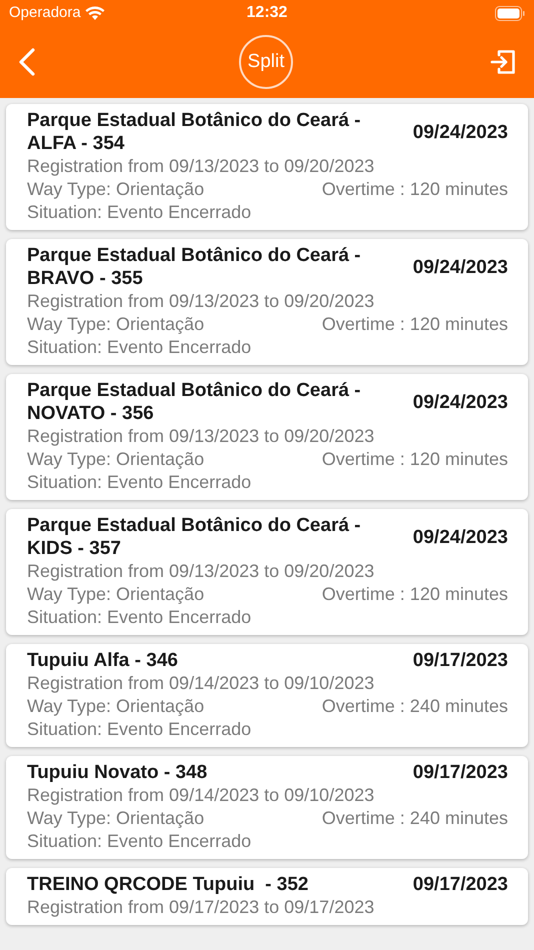 Image resolution: width=534 pixels, height=950 pixels. I want to click on registration-period: Registration from 09/17/2023 to 09/17/2023, so click(201, 907).